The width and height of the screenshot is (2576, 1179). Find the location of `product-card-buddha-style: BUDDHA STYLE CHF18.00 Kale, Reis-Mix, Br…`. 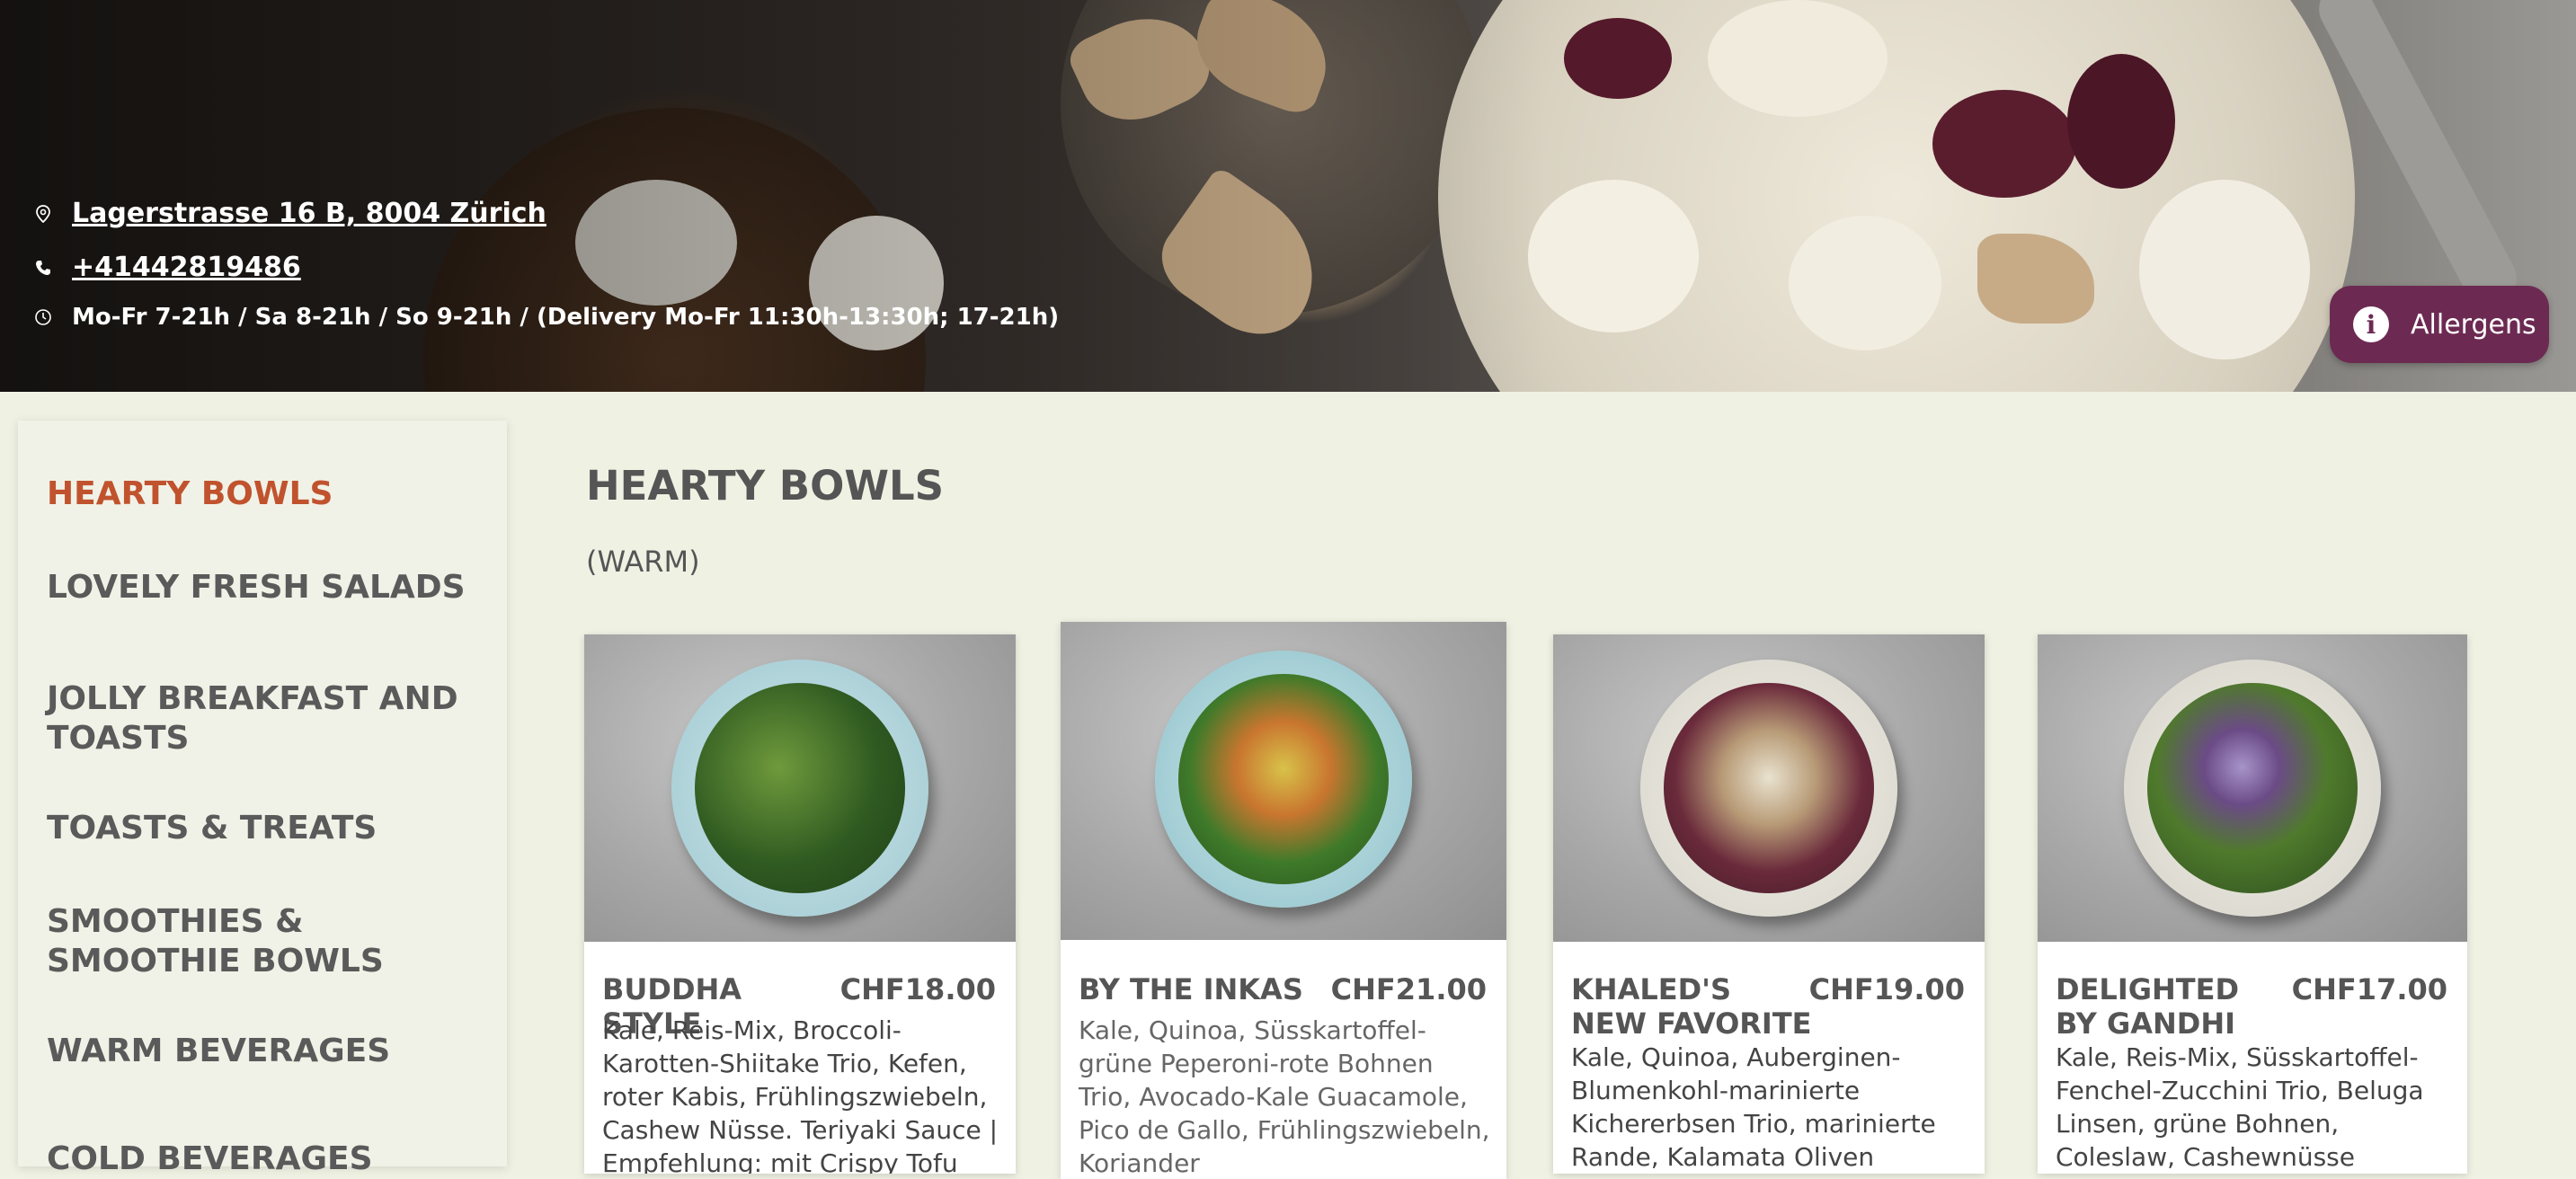

product-card-buddha-style: BUDDHA STYLE CHF18.00 Kale, Reis-Mix, Br… is located at coordinates (800, 904).